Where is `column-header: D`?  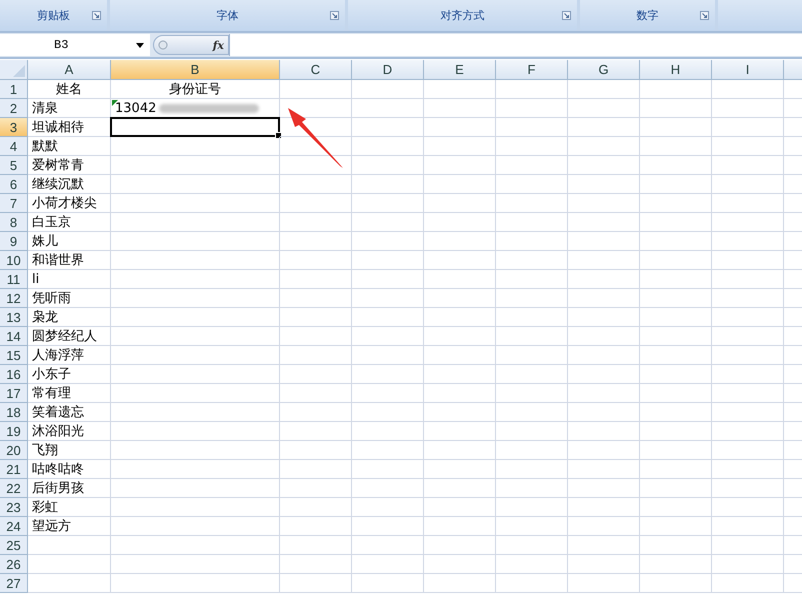
column-header: D is located at coordinates (388, 70).